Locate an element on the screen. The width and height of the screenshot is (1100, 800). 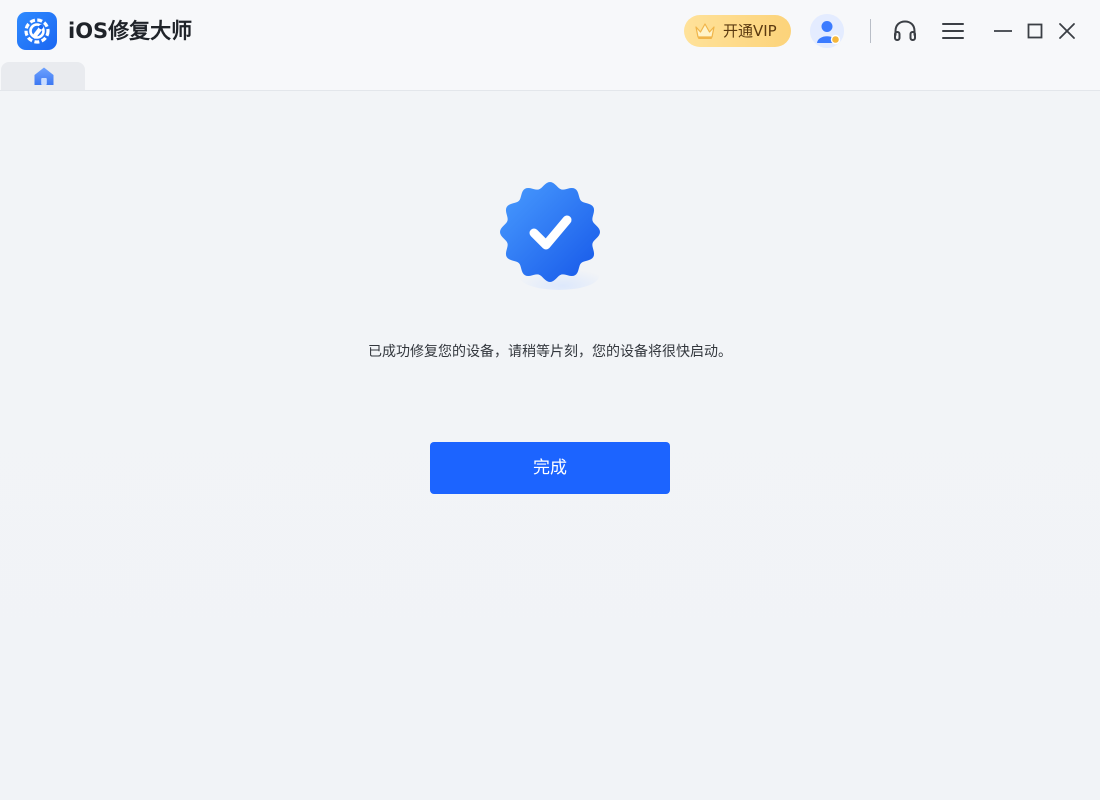
minimize-icon is located at coordinates (1003, 31).